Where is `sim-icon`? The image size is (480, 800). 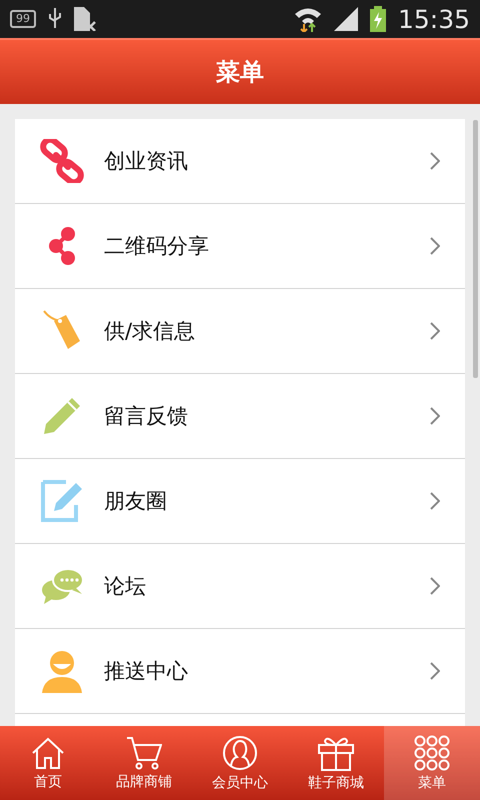
sim-icon is located at coordinates (85, 19).